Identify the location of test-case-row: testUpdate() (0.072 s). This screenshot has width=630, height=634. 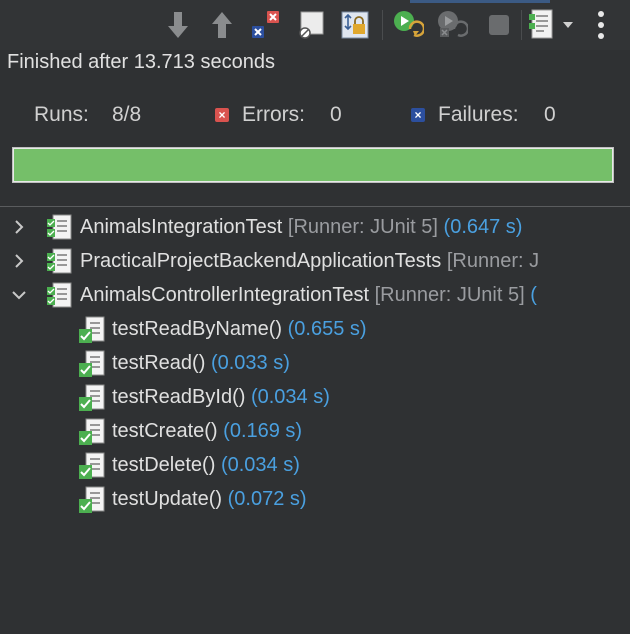
(315, 499).